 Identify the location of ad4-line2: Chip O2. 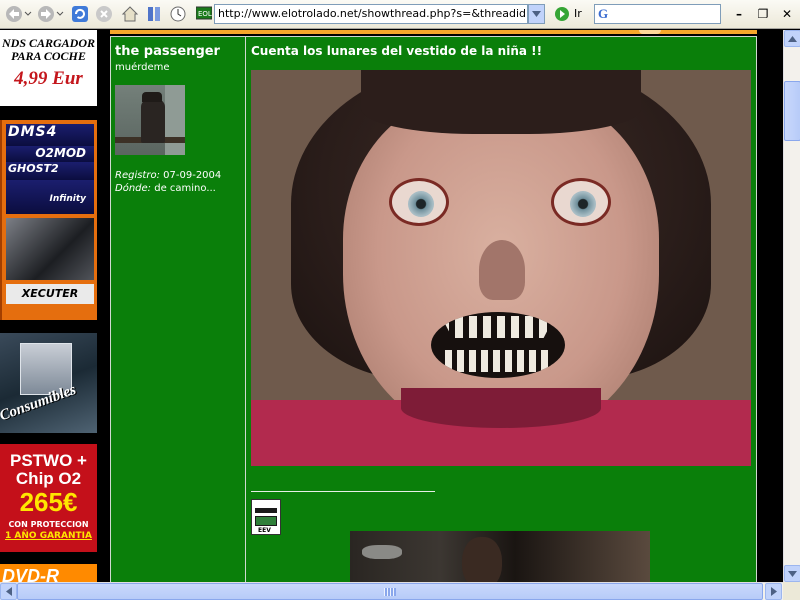
(48, 478).